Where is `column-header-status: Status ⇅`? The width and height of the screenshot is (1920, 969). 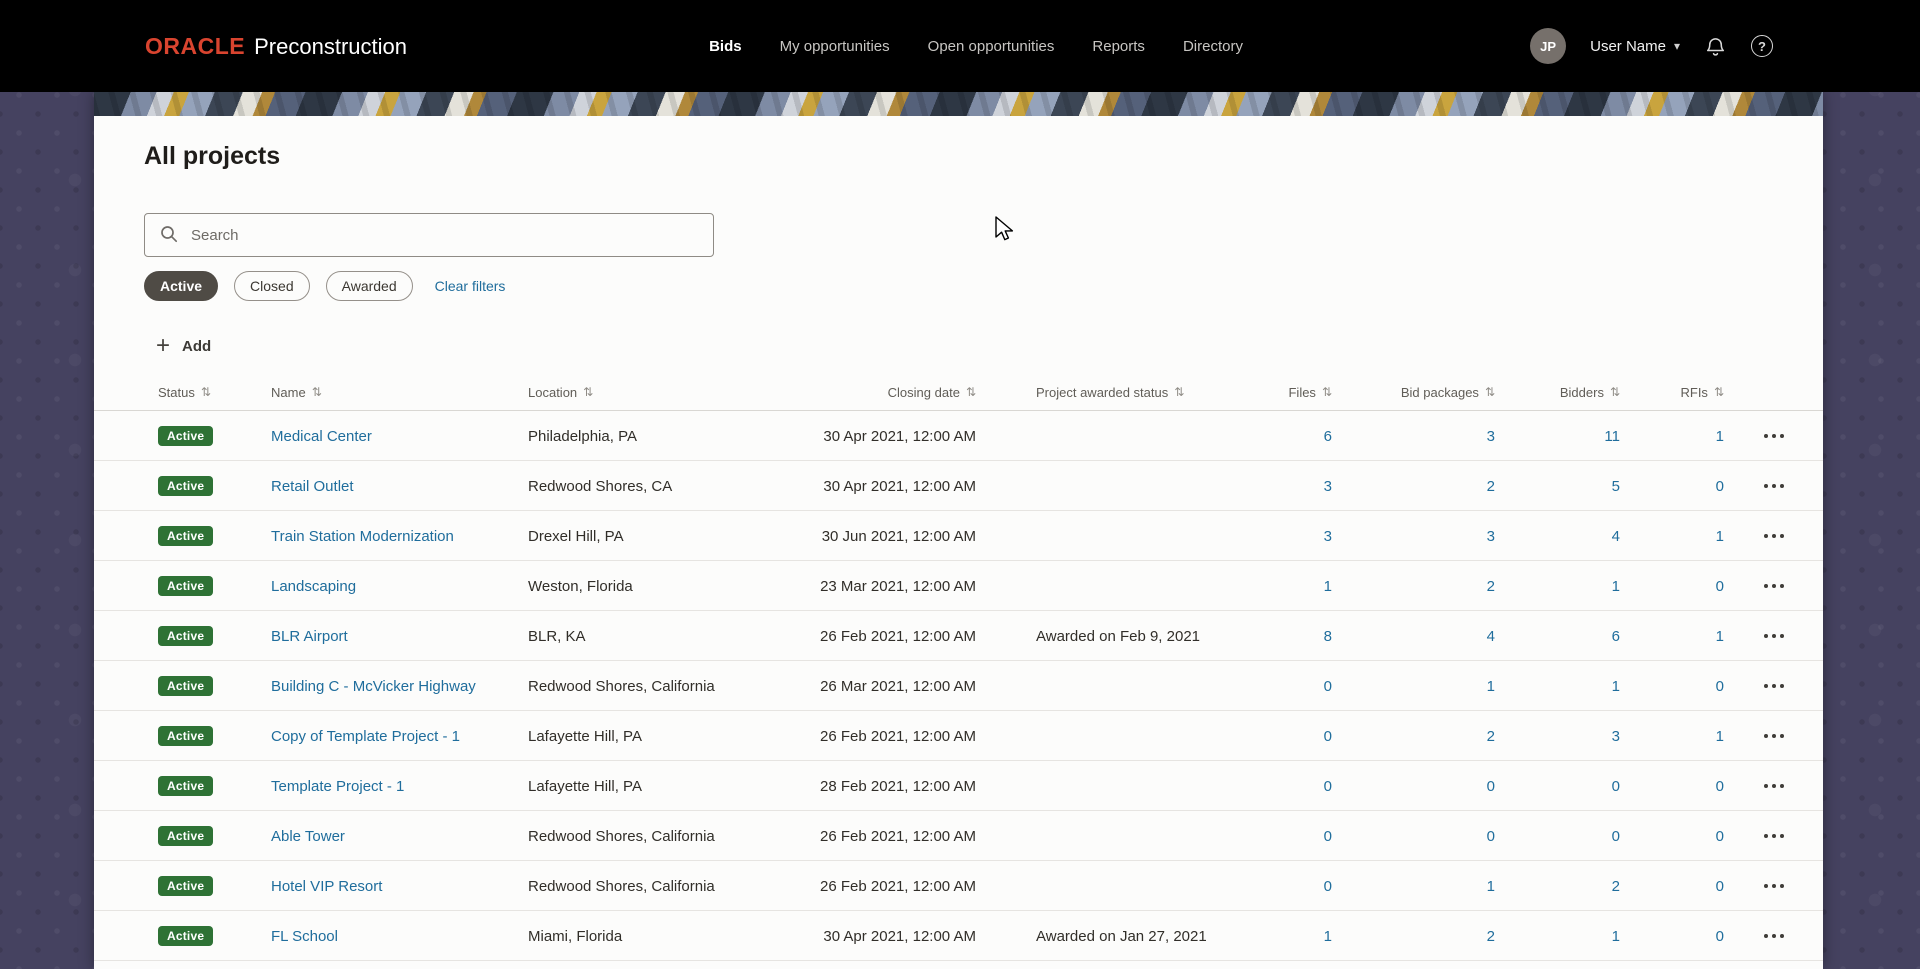 column-header-status: Status ⇅ is located at coordinates (182, 392).